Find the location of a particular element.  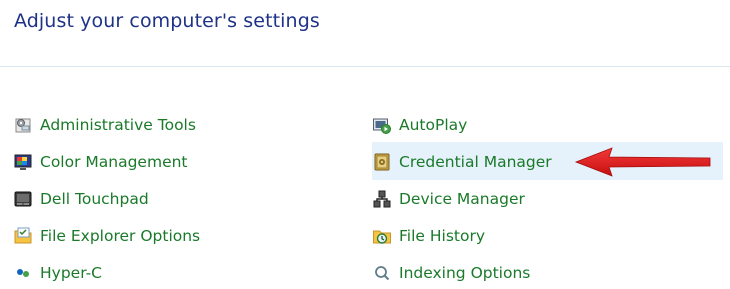

item-indexing-options: Indexing Options is located at coordinates (451, 273).